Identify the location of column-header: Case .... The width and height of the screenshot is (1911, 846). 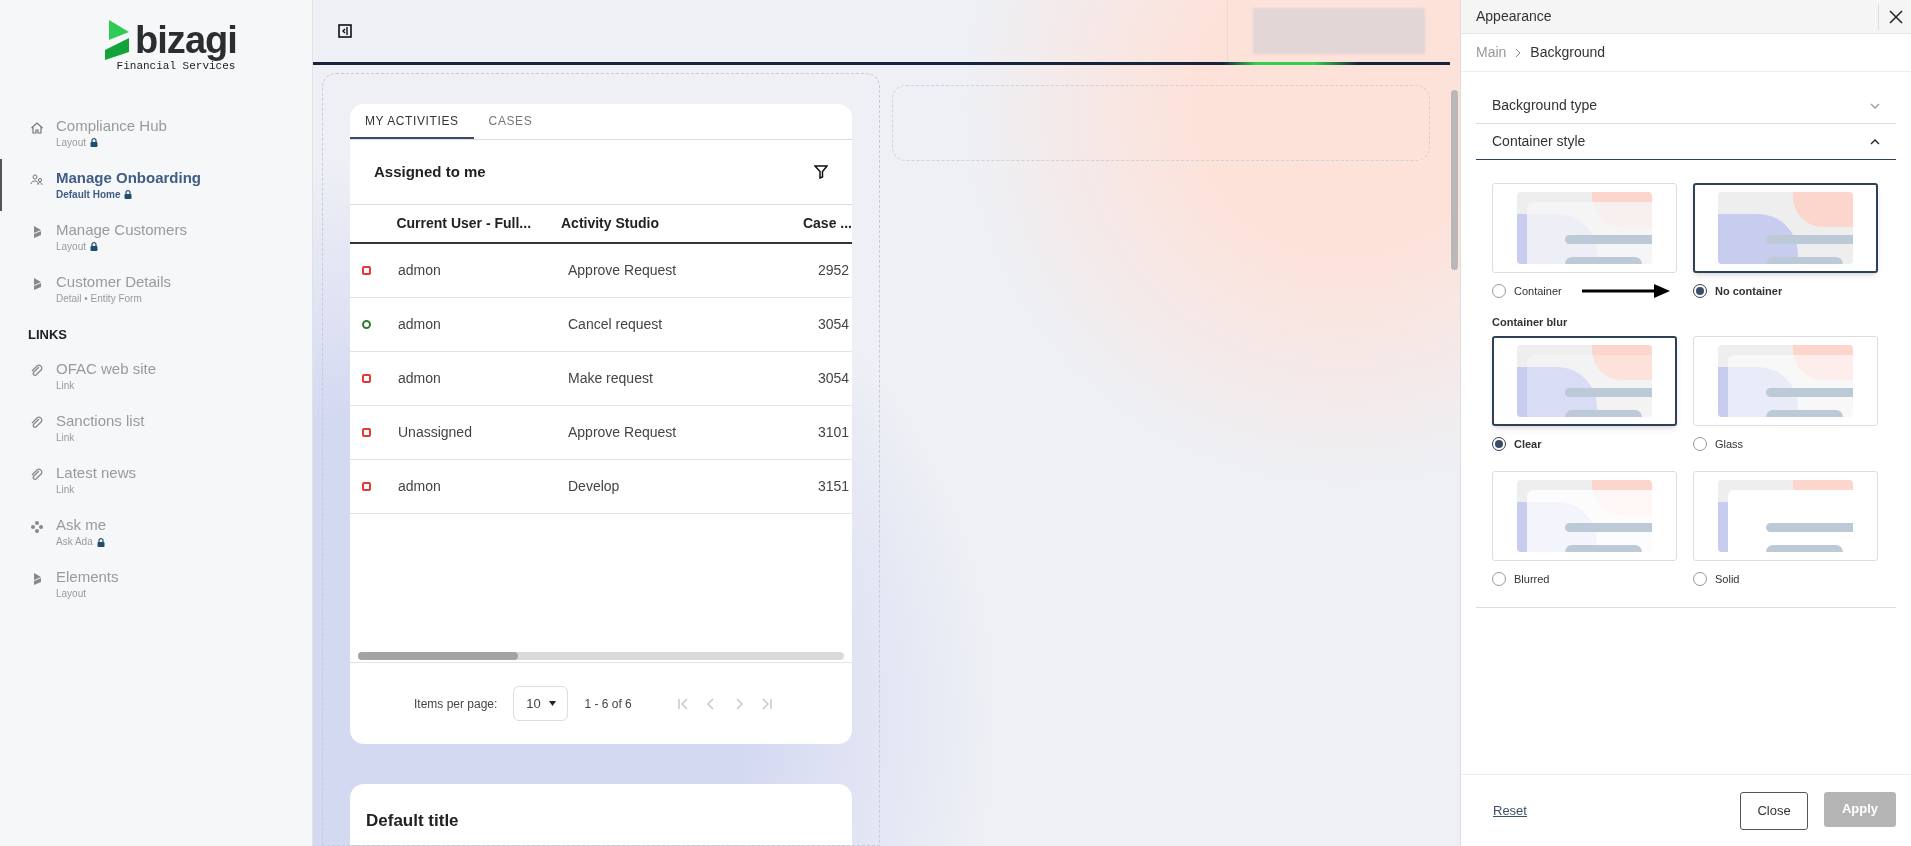
(827, 223).